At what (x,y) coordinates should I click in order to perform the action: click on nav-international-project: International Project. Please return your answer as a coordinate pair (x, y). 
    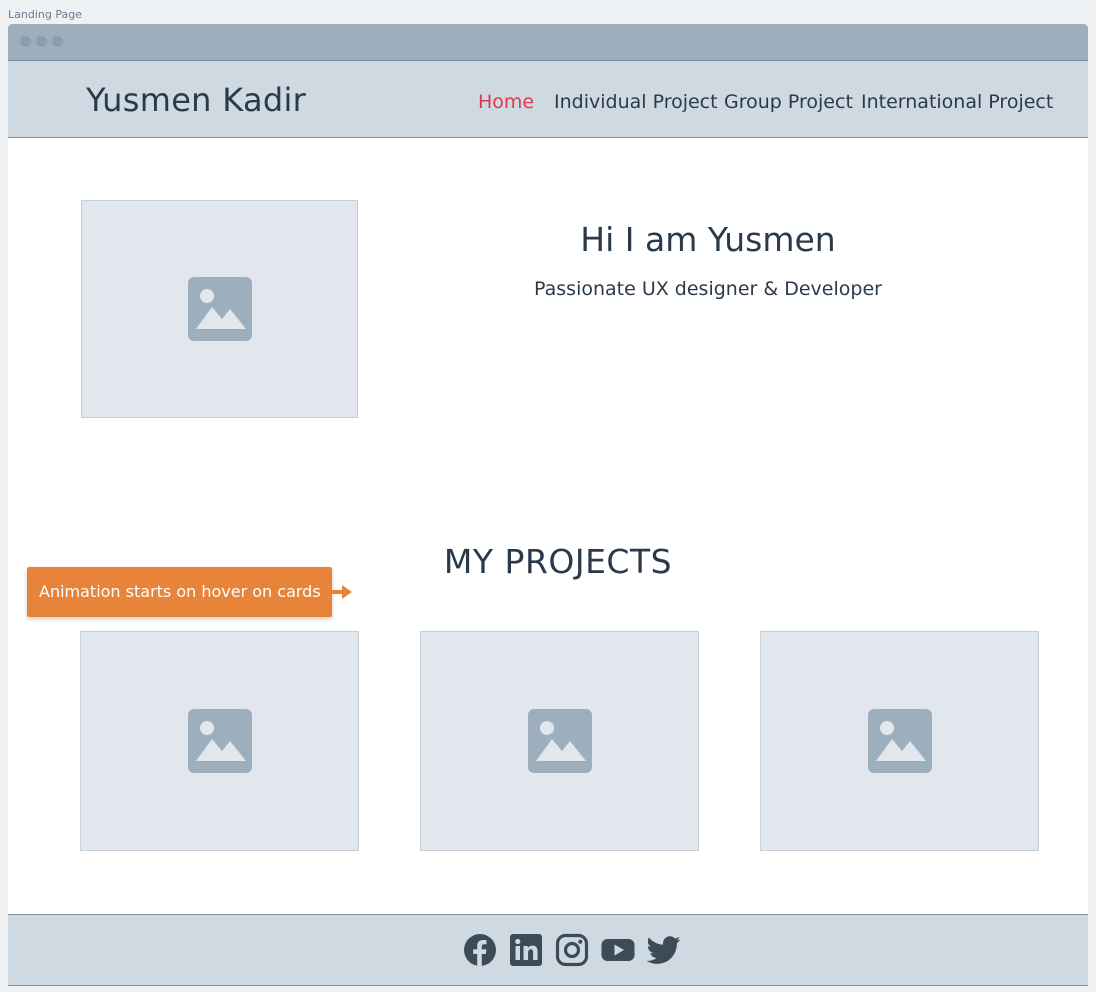
    Looking at the image, I should click on (957, 102).